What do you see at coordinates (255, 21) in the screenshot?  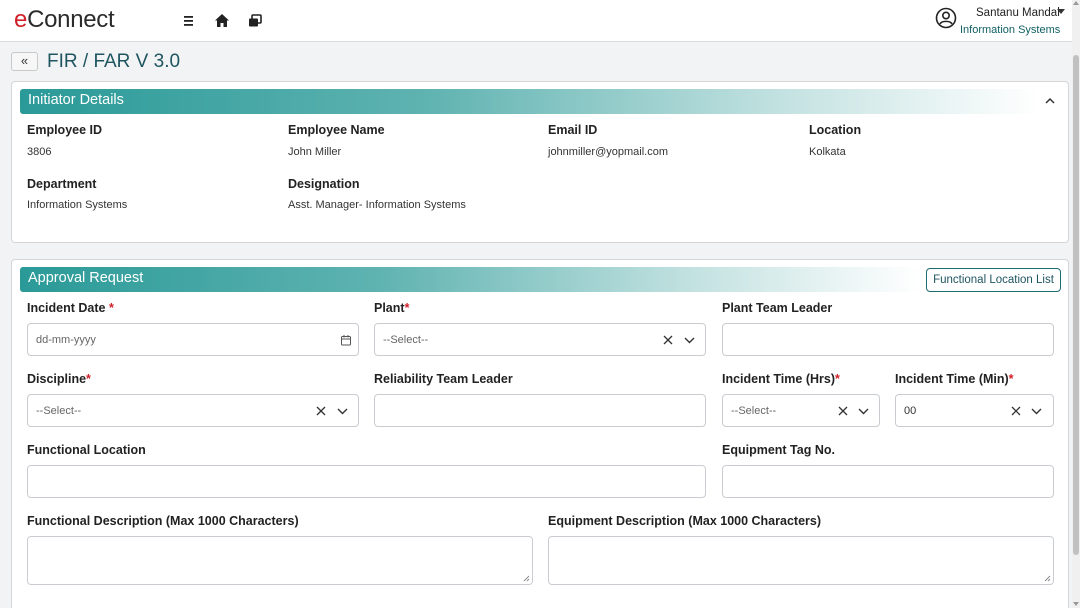 I see `windows-icon` at bounding box center [255, 21].